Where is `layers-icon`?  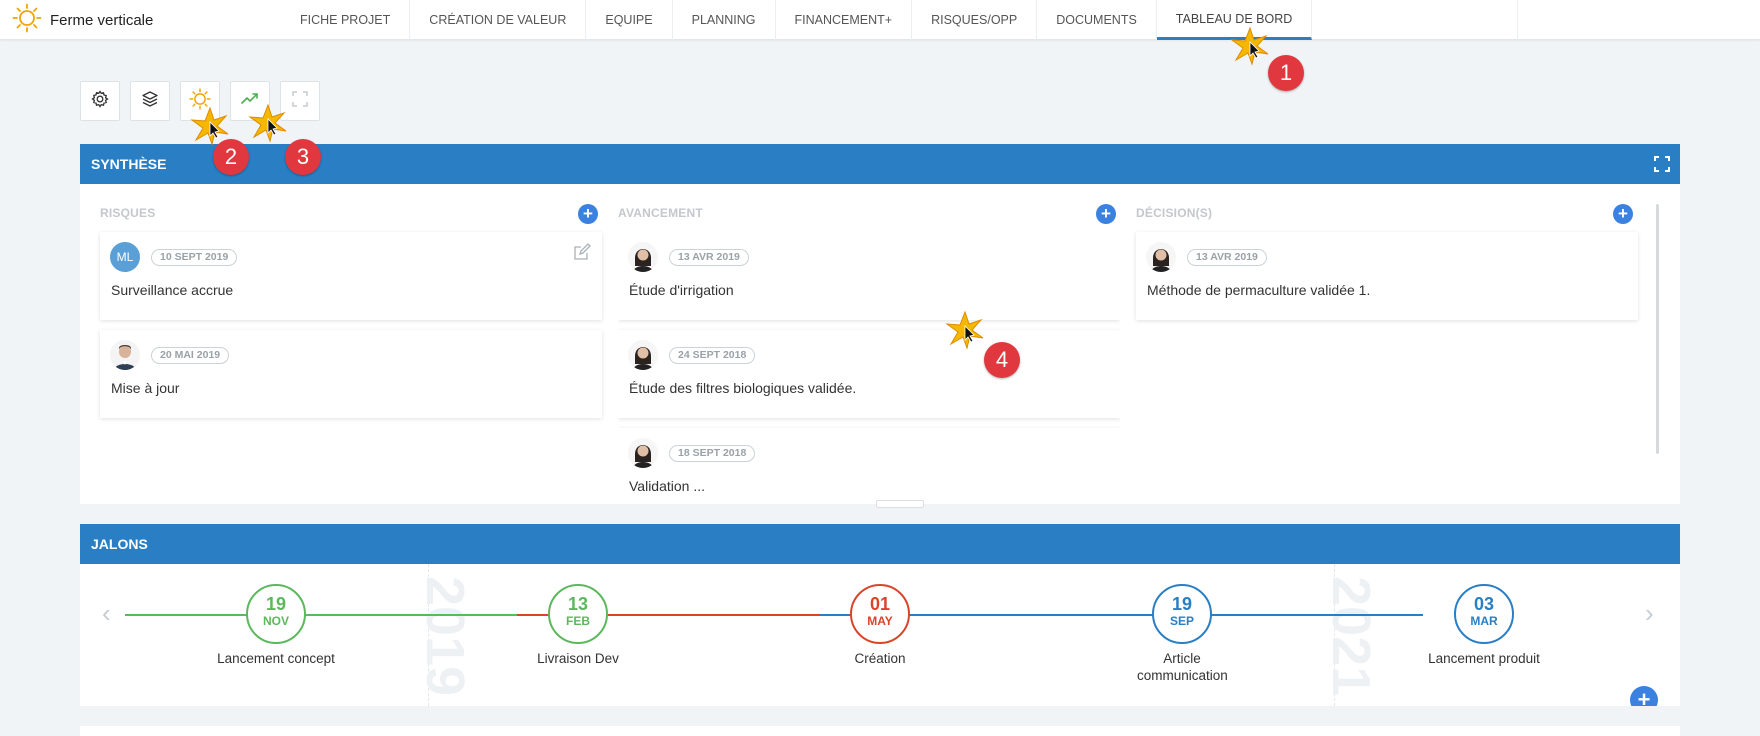
layers-icon is located at coordinates (150, 101).